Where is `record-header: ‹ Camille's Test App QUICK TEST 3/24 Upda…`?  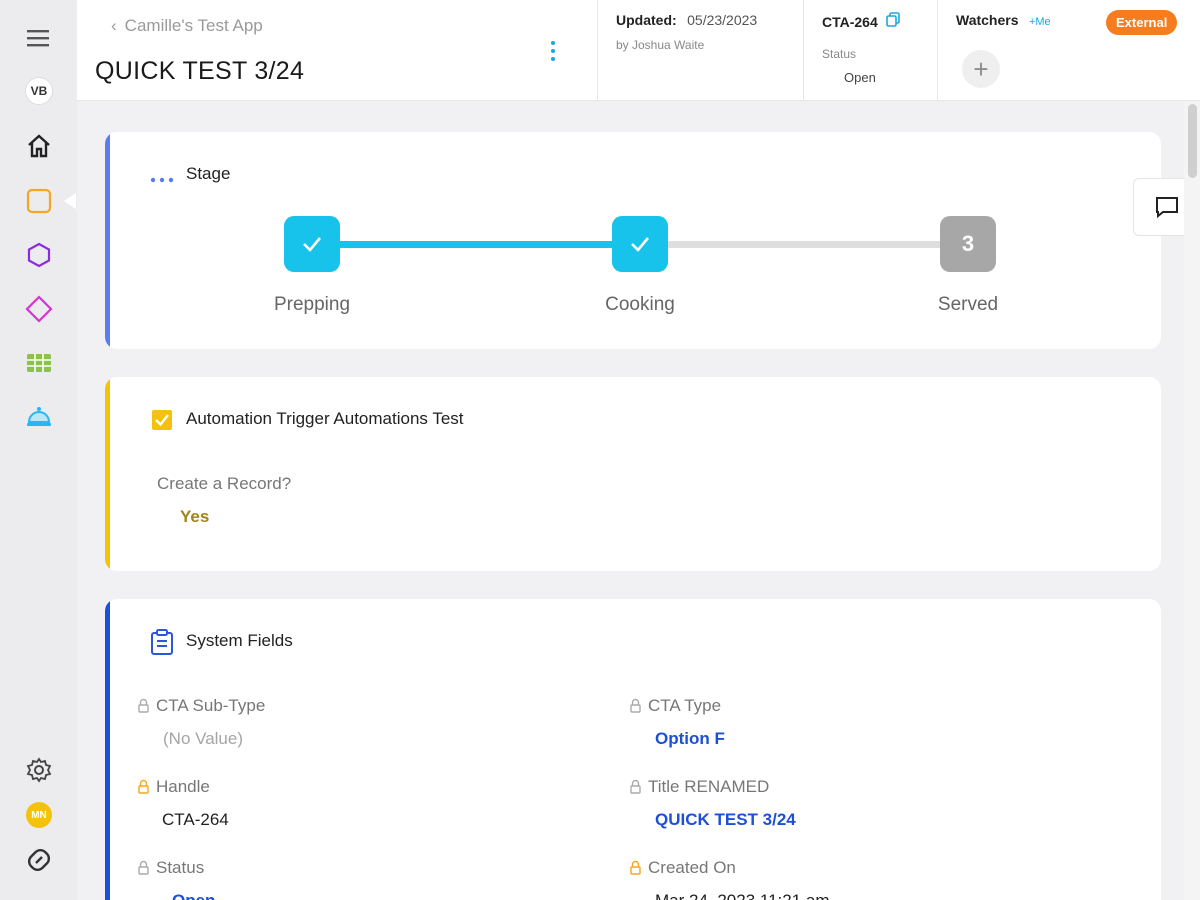 record-header: ‹ Camille's Test App QUICK TEST 3/24 Upda… is located at coordinates (638, 50).